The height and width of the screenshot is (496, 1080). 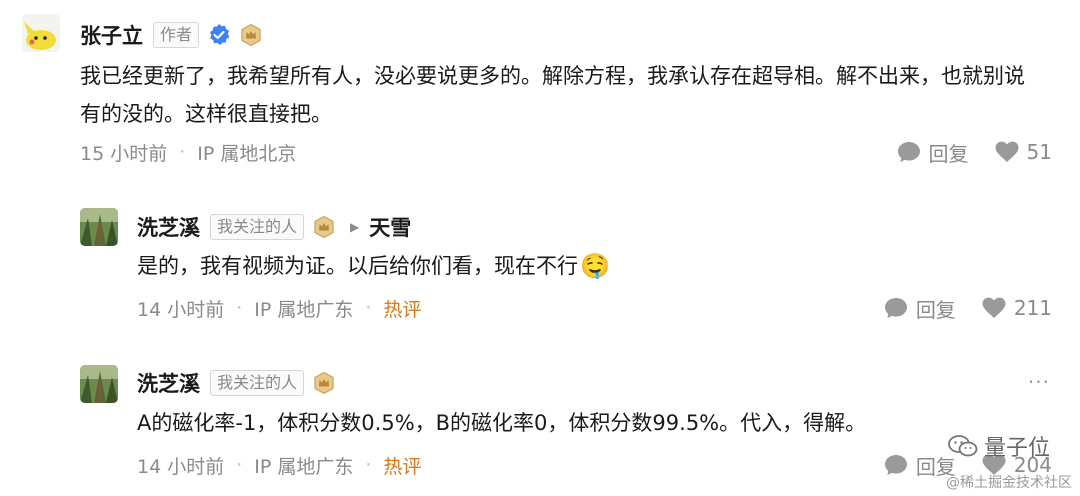 What do you see at coordinates (390, 227) in the screenshot?
I see `reply-to-username: 天雪` at bounding box center [390, 227].